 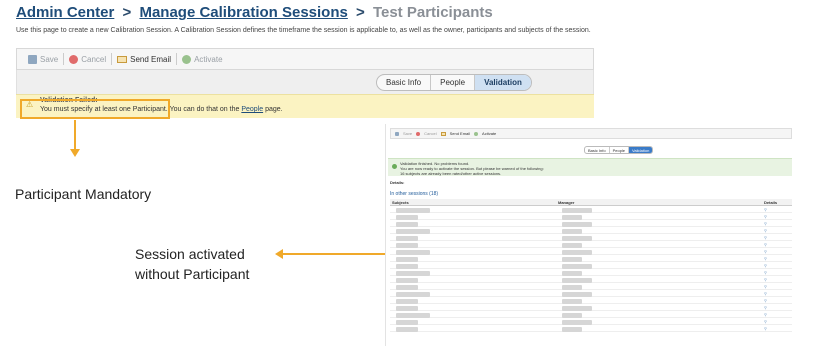 What do you see at coordinates (95, 109) in the screenshot?
I see `highlight-box` at bounding box center [95, 109].